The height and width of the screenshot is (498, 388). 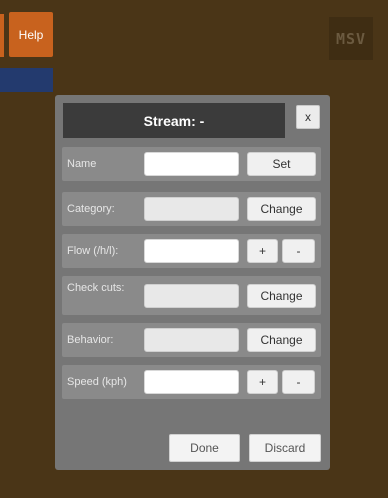 I want to click on check-cuts-row: Check cuts: Change, so click(x=191, y=295).